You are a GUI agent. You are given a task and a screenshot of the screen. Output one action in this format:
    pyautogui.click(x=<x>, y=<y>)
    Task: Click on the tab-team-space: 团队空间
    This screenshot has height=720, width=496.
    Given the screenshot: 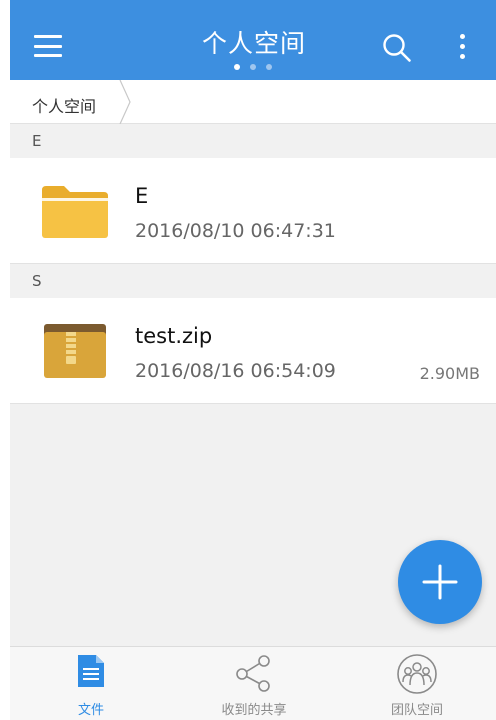 What is the action you would take?
    pyautogui.click(x=416, y=683)
    